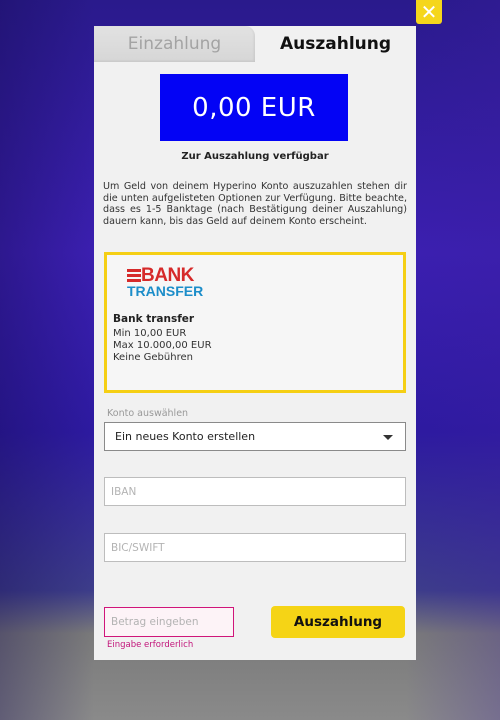  Describe the element at coordinates (338, 622) in the screenshot. I see `payout-button: Auszahlung` at that location.